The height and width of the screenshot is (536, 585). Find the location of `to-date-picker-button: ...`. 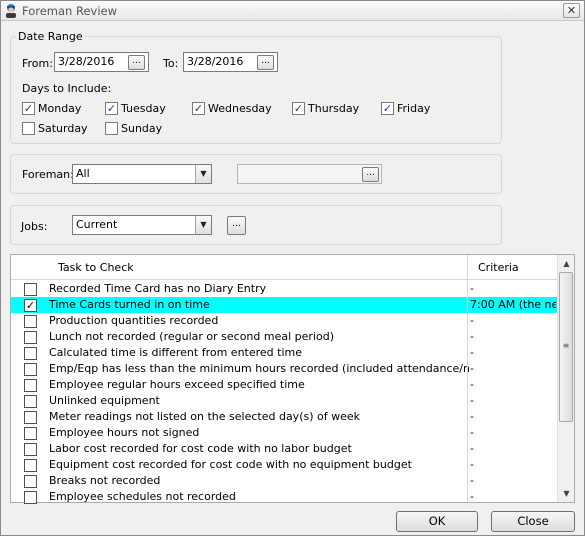

to-date-picker-button: ... is located at coordinates (265, 62).